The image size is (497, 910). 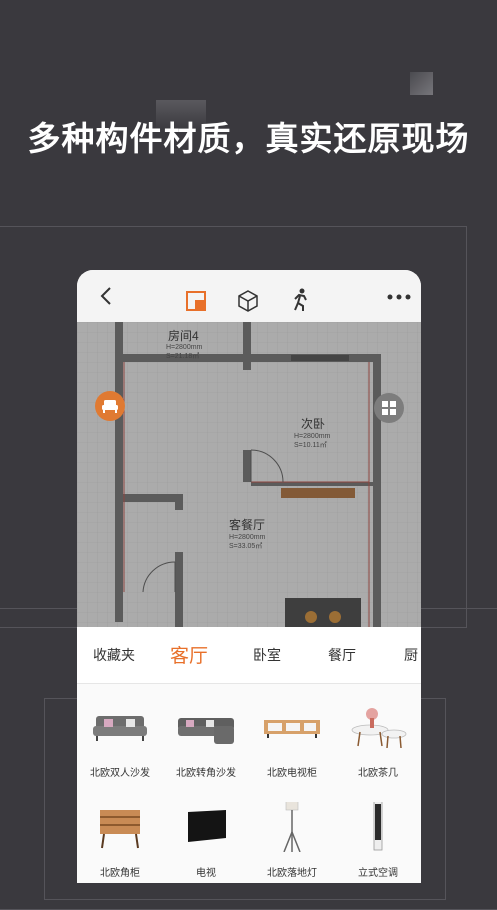 I want to click on furniture-item-label: 北欧双人沙发, so click(x=120, y=773).